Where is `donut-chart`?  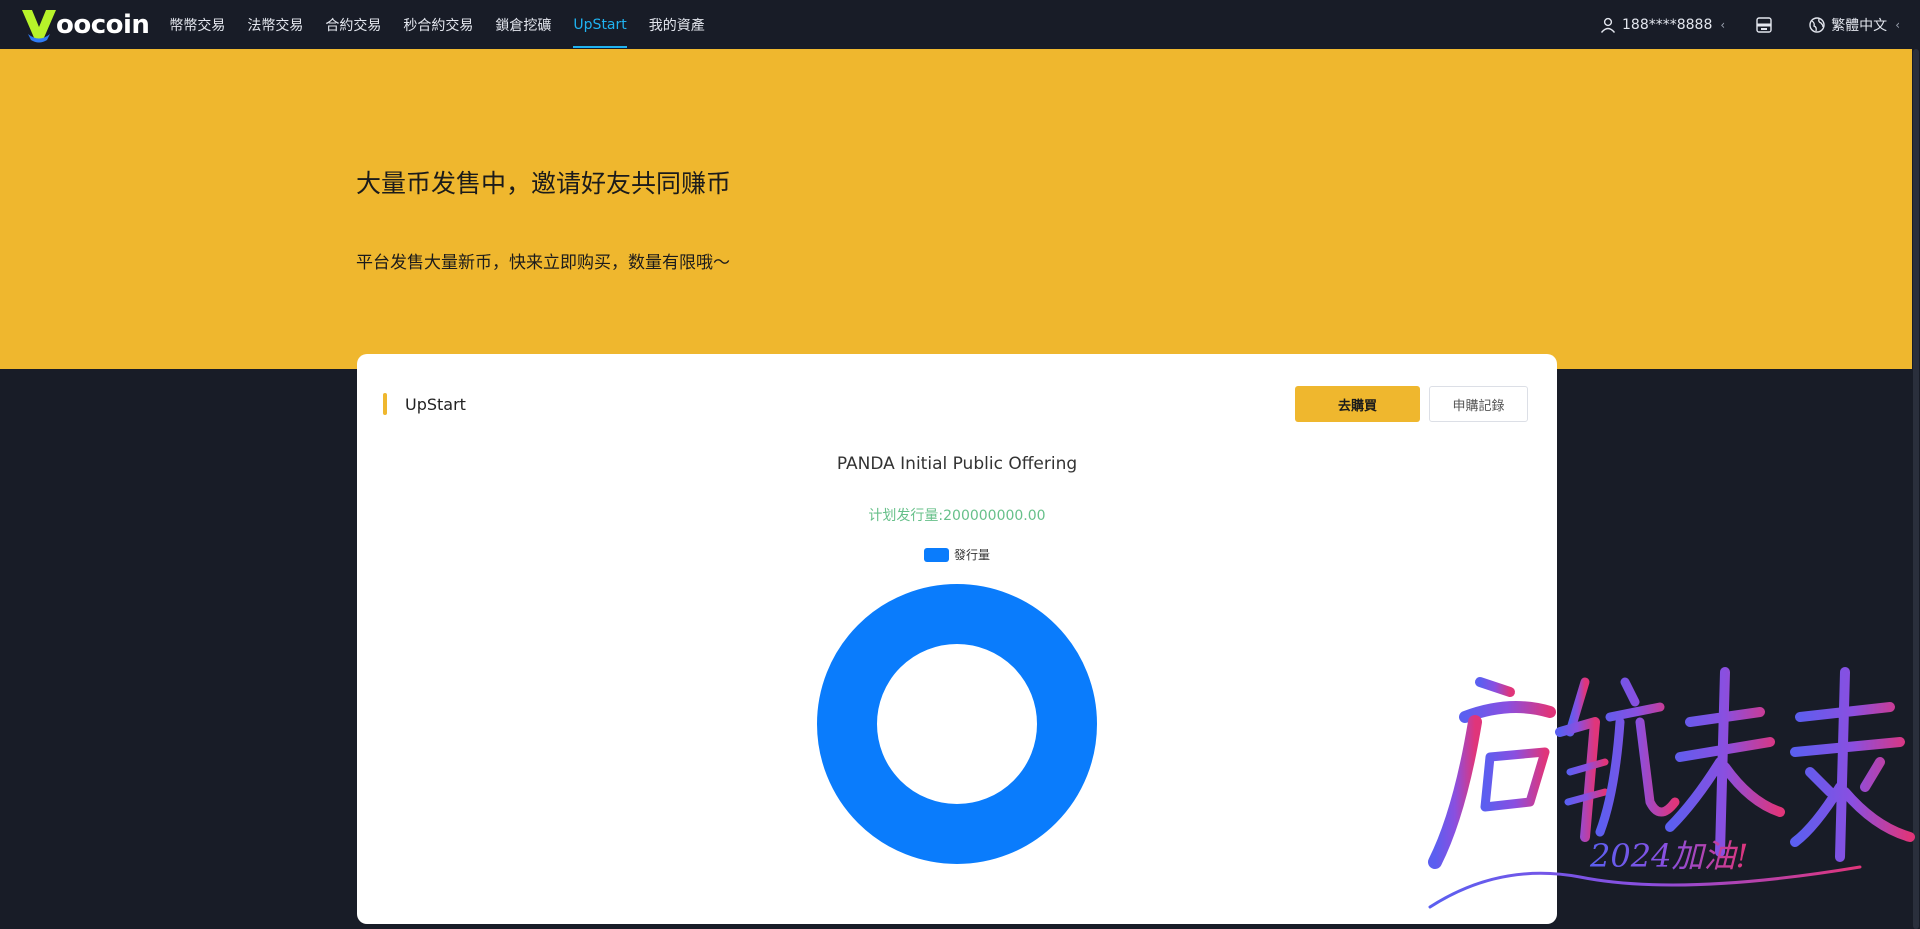
donut-chart is located at coordinates (957, 724).